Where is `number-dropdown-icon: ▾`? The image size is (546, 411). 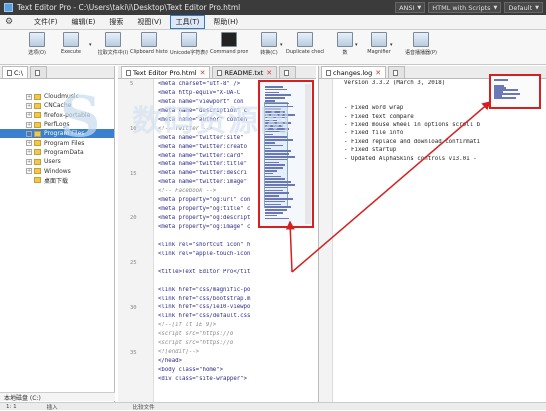
number-dropdown-icon: ▾ is located at coordinates (356, 45).